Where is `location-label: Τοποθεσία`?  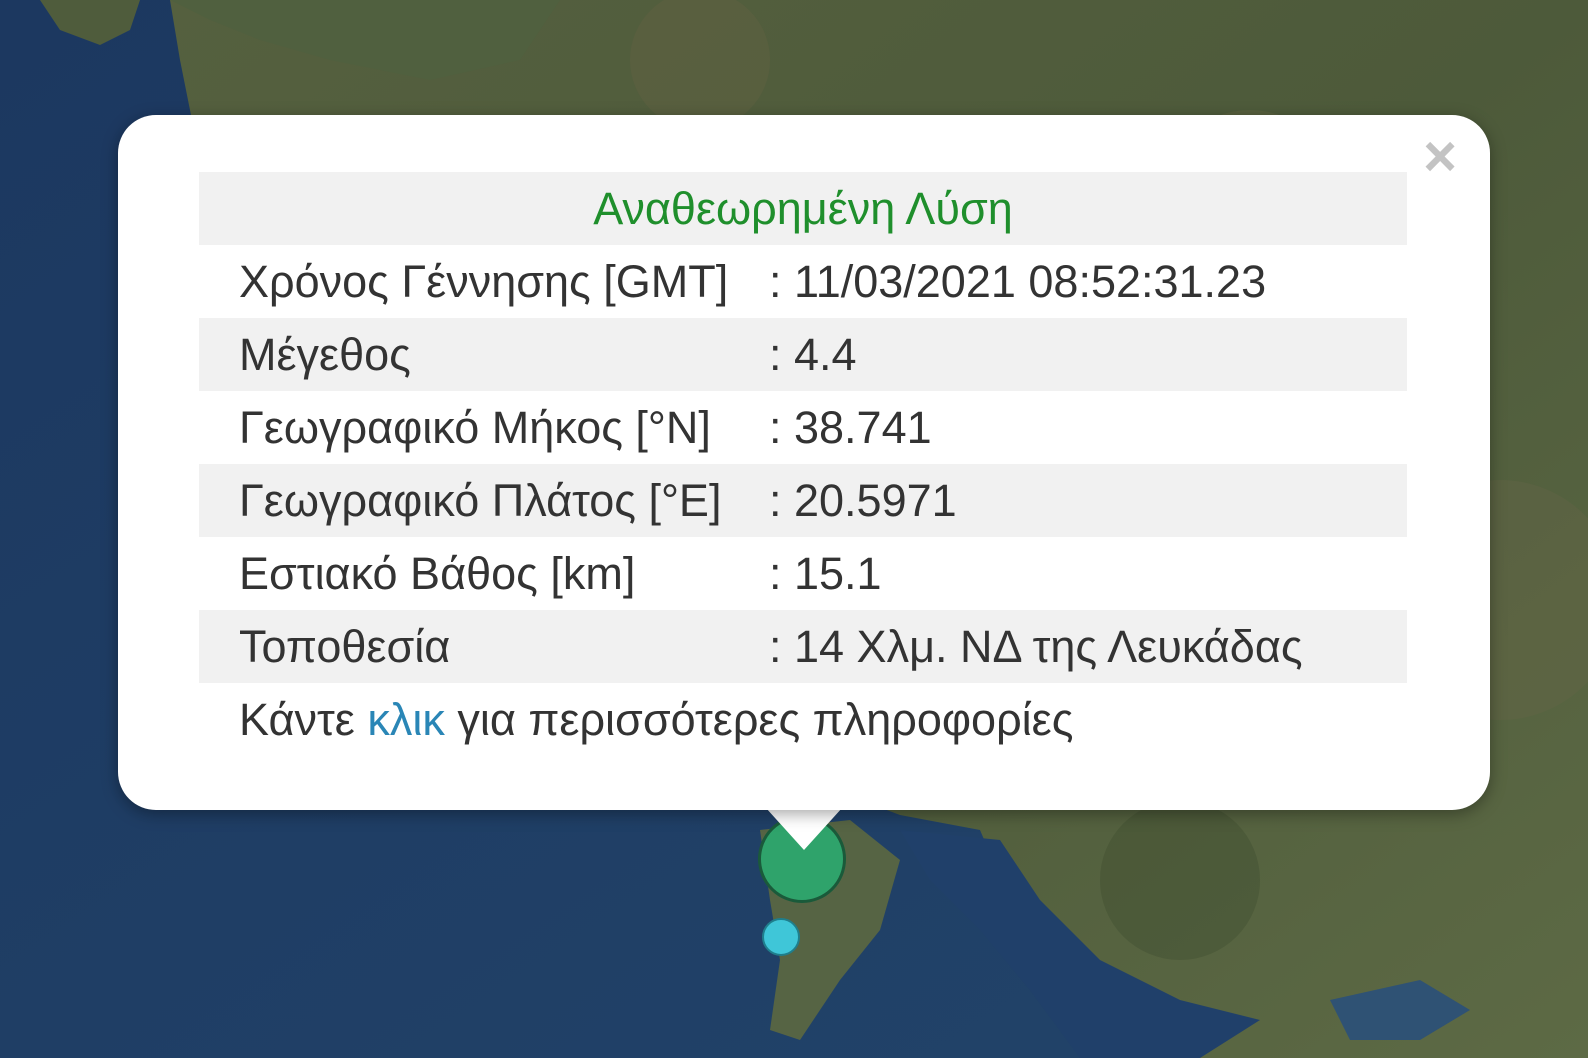
location-label: Τοποθεσία is located at coordinates (484, 646).